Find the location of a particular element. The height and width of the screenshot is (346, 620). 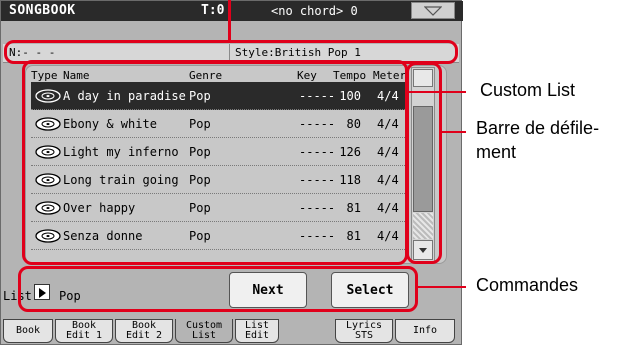

callout-line-scrollbar is located at coordinates (454, 132).